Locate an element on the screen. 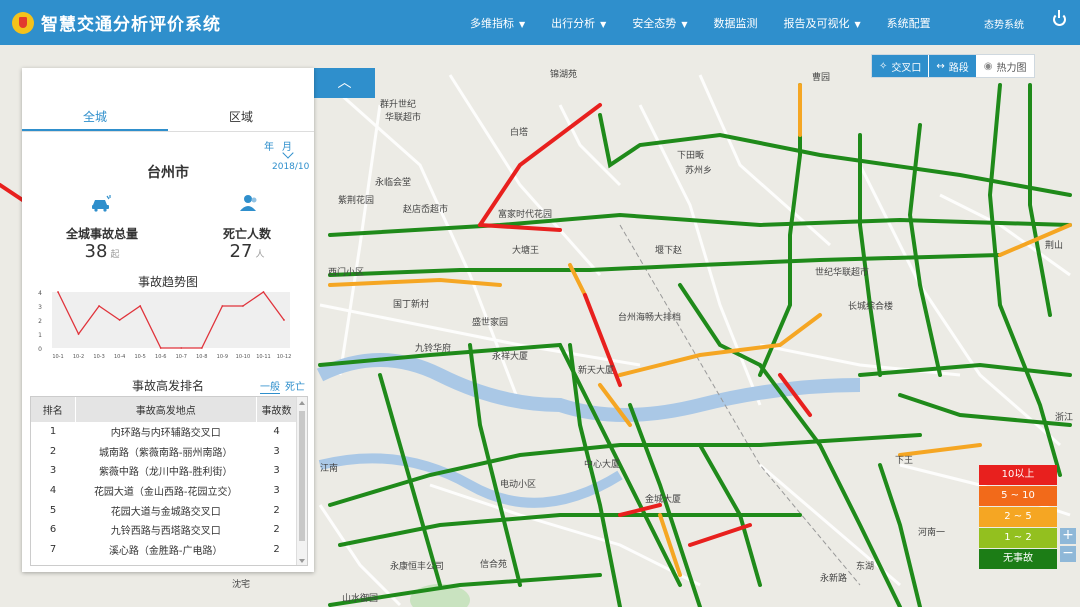 This screenshot has width=1080, height=607. table-cell: 4 is located at coordinates (276, 432).